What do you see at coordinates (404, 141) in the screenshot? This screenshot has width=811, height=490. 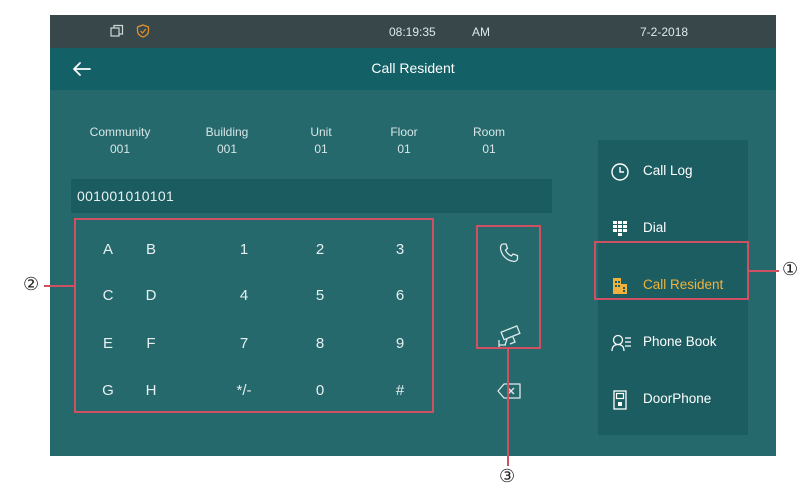 I see `address-floor: Floor 01` at bounding box center [404, 141].